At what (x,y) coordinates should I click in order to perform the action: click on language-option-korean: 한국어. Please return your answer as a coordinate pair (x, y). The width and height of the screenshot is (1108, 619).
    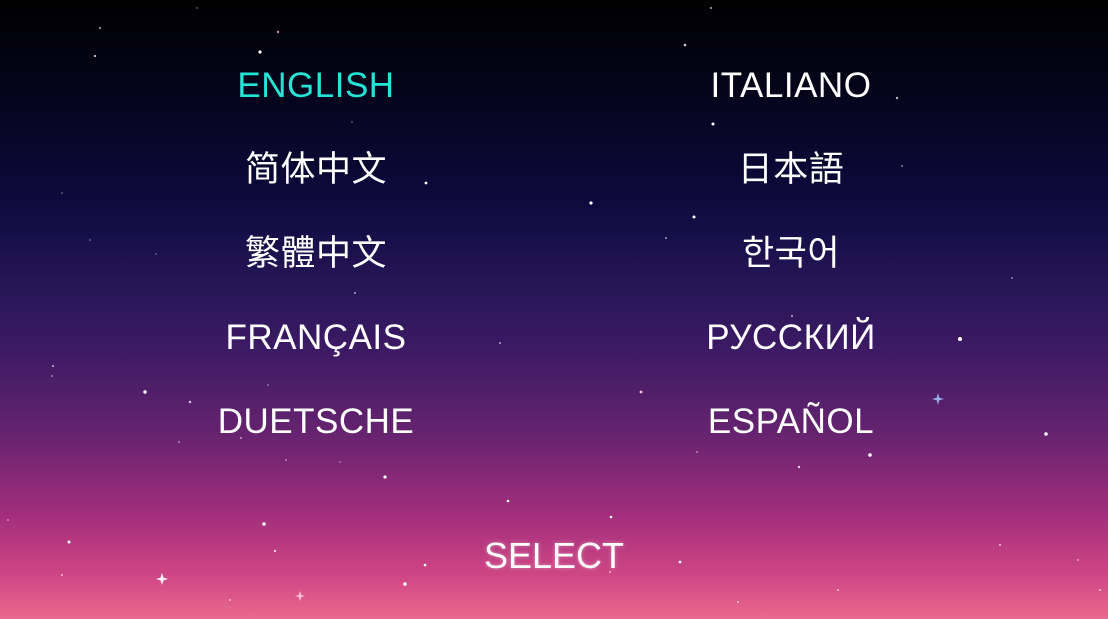
    Looking at the image, I should click on (791, 254).